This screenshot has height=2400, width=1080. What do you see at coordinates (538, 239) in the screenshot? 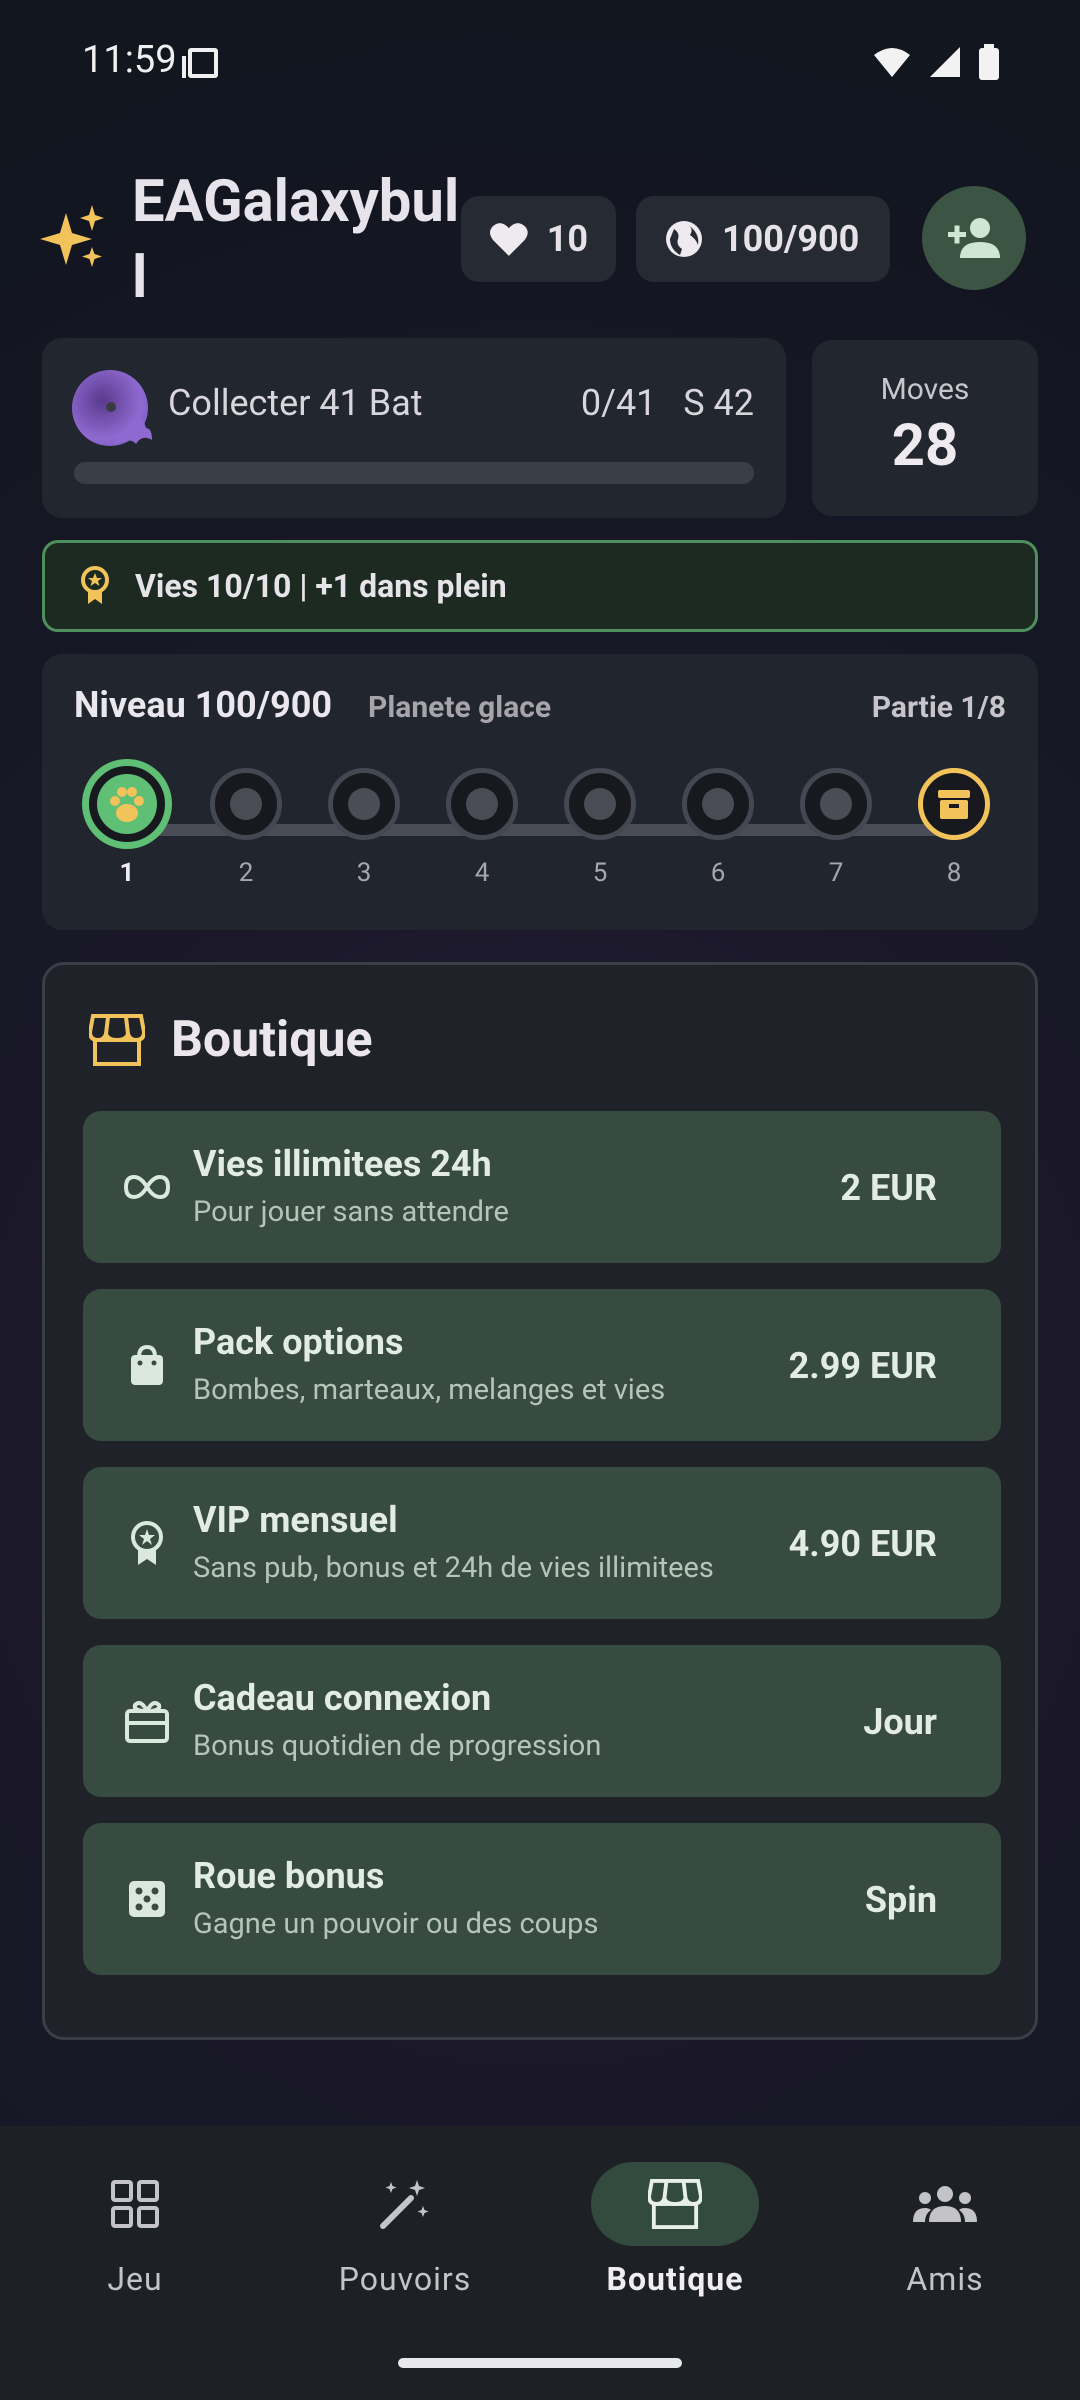
I see `hearts-counter: 10` at bounding box center [538, 239].